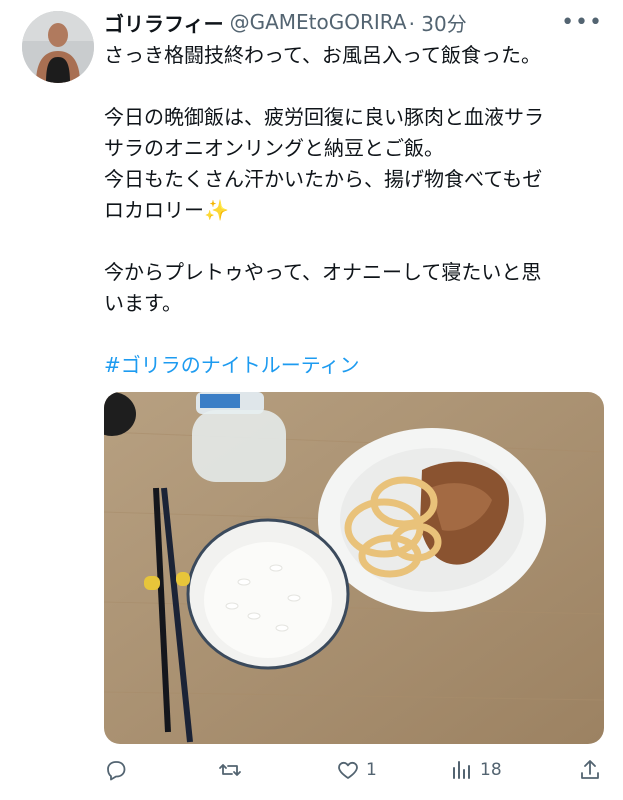 This screenshot has width=623, height=800. What do you see at coordinates (354, 365) in the screenshot?
I see `hashtag-link: #ゴリラのナイトルーティン` at bounding box center [354, 365].